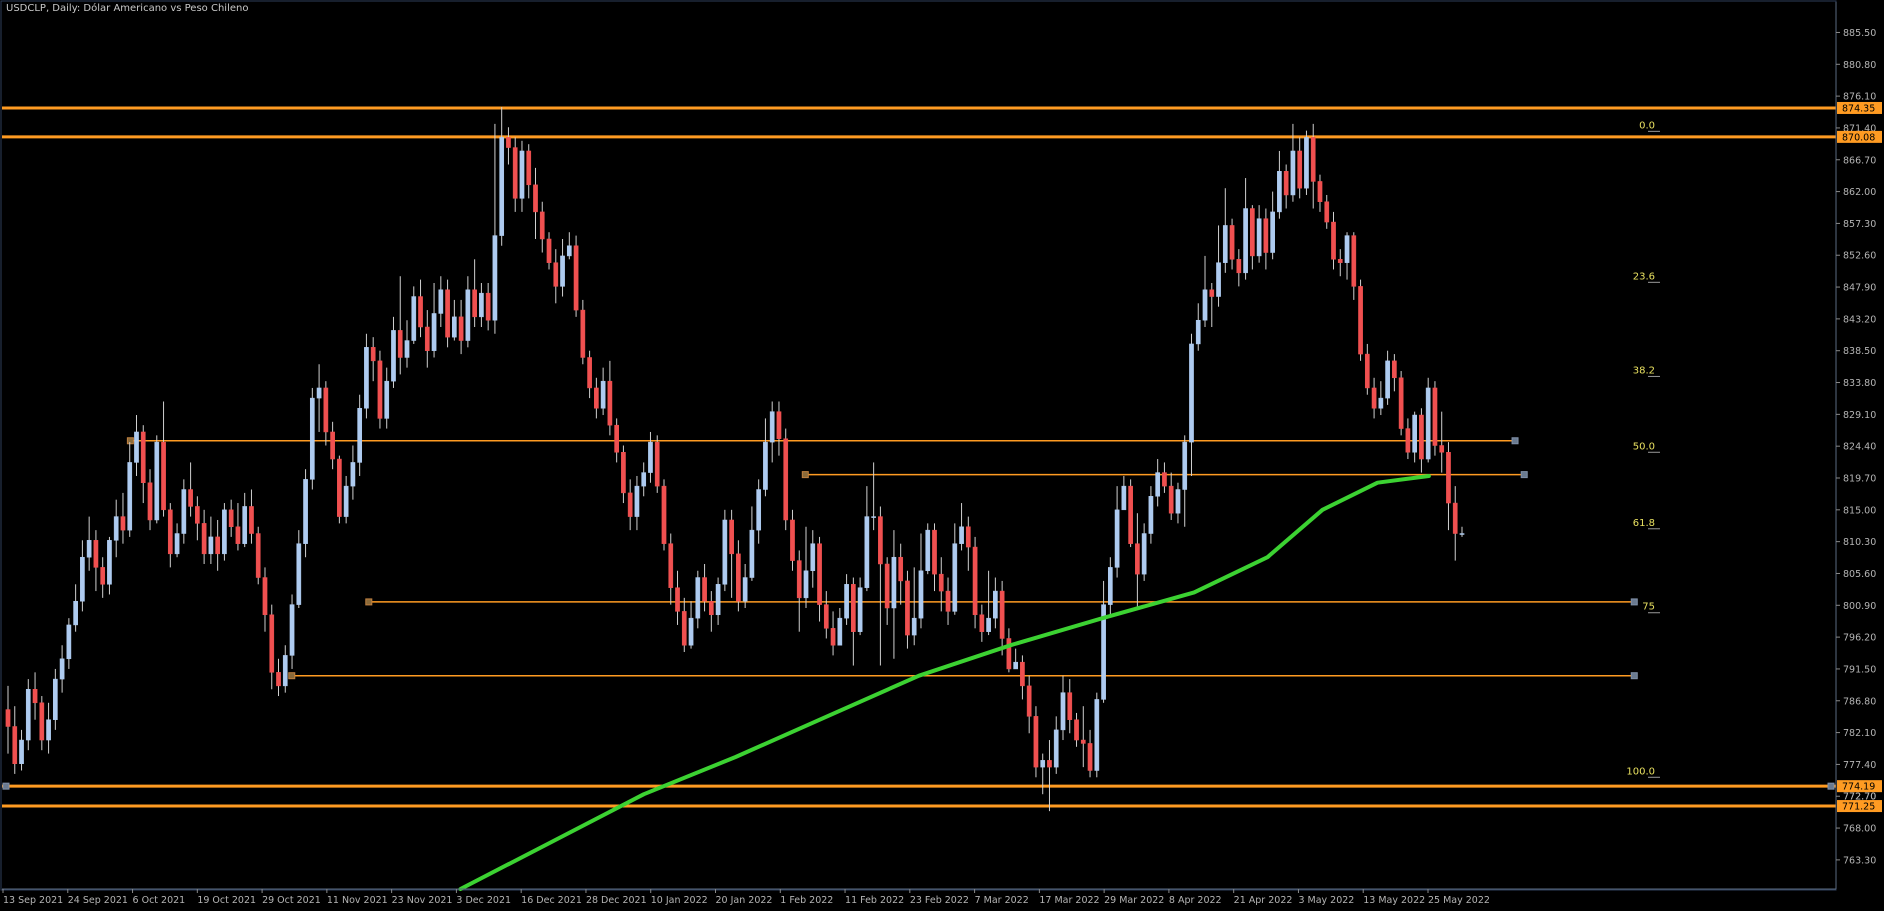 The height and width of the screenshot is (911, 1884). What do you see at coordinates (1459, 900) in the screenshot?
I see `time-tick-label: 25 May 2022` at bounding box center [1459, 900].